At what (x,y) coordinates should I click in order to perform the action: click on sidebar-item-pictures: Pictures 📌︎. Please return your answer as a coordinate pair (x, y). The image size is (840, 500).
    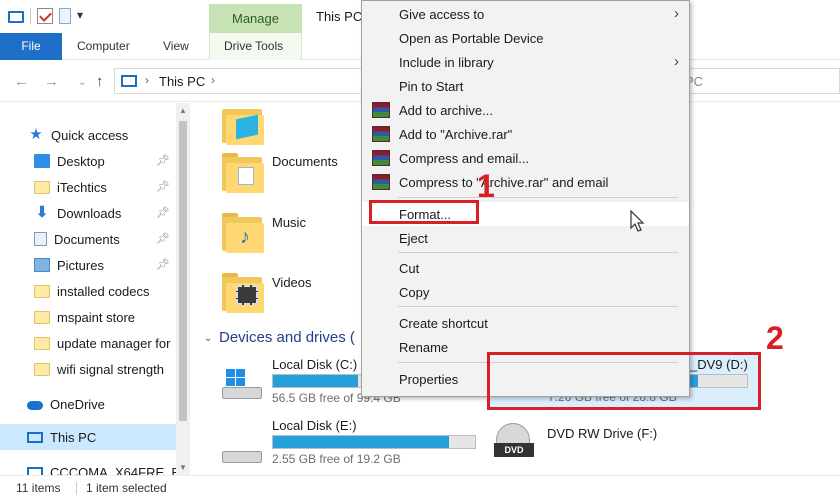
    Looking at the image, I should click on (105, 265).